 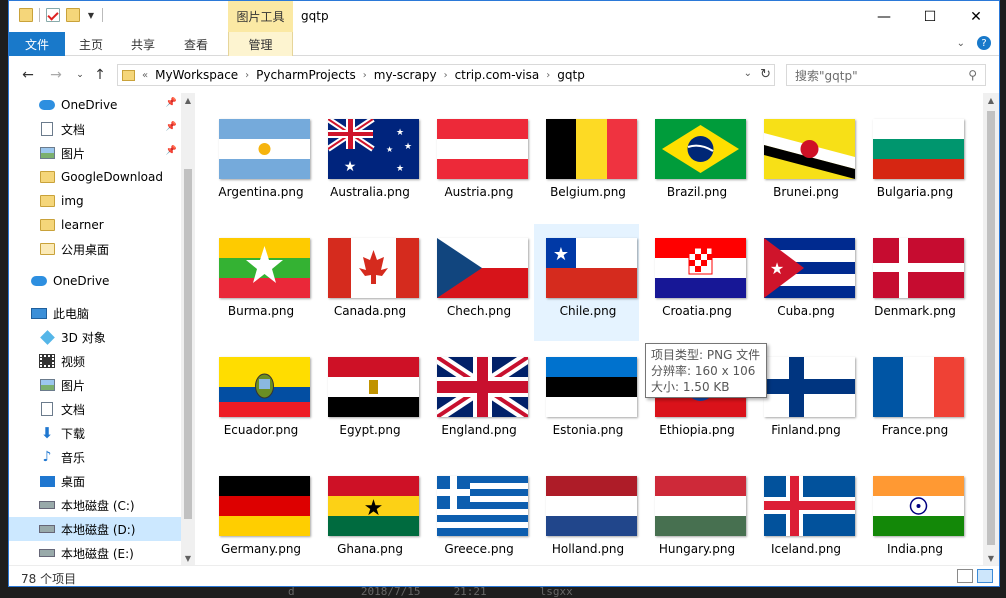 I want to click on file-item: Denmark.png, so click(x=913, y=282).